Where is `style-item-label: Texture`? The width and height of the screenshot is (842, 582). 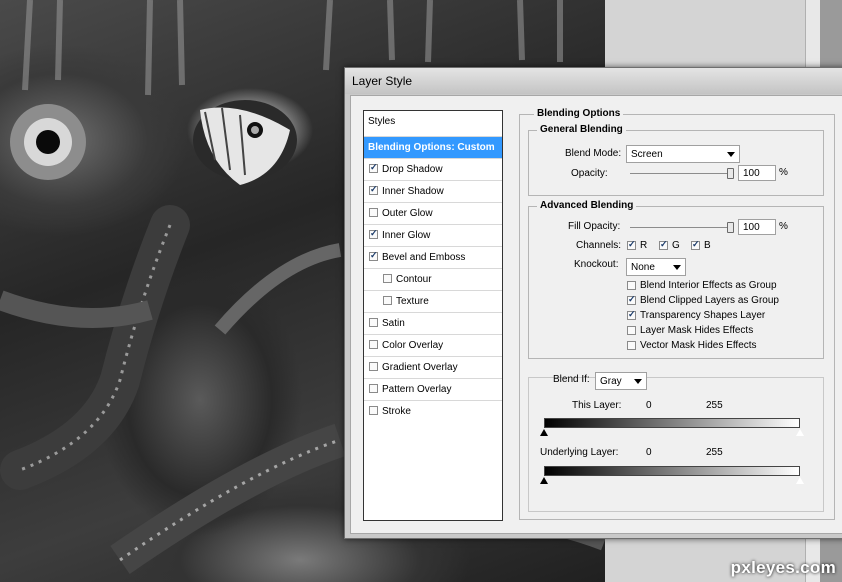
style-item-label: Texture is located at coordinates (412, 301).